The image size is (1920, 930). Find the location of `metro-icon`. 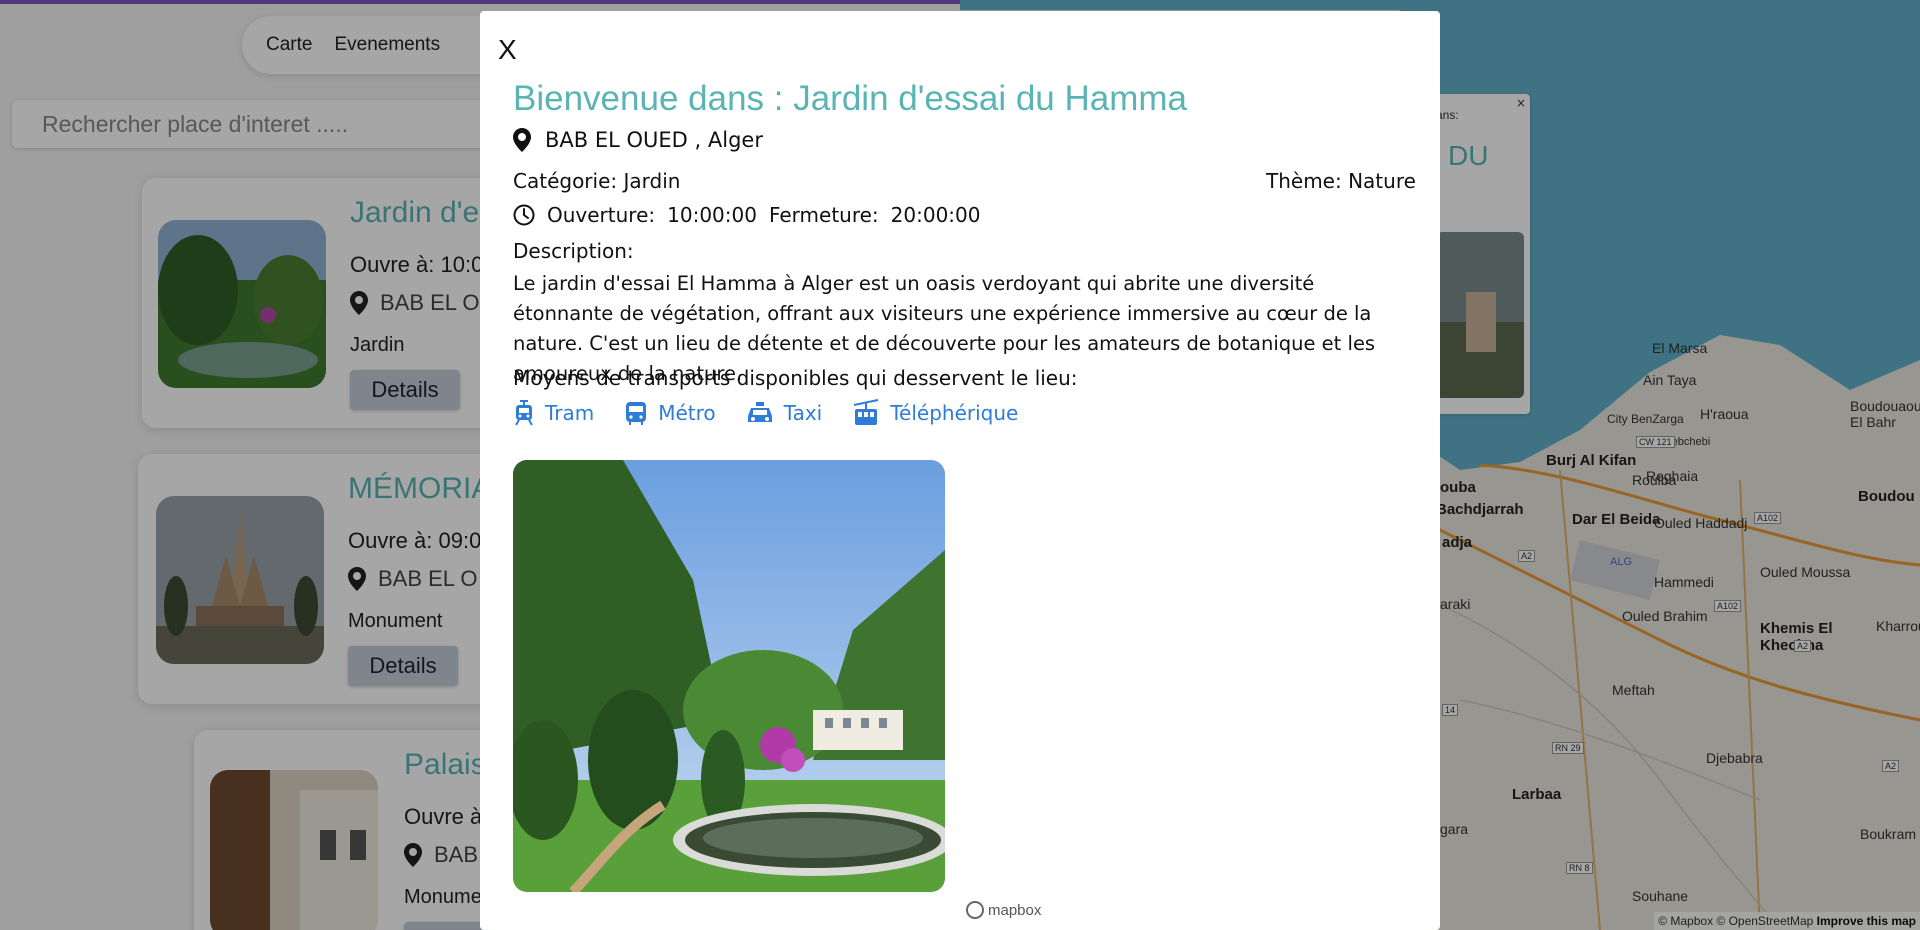

metro-icon is located at coordinates (636, 413).